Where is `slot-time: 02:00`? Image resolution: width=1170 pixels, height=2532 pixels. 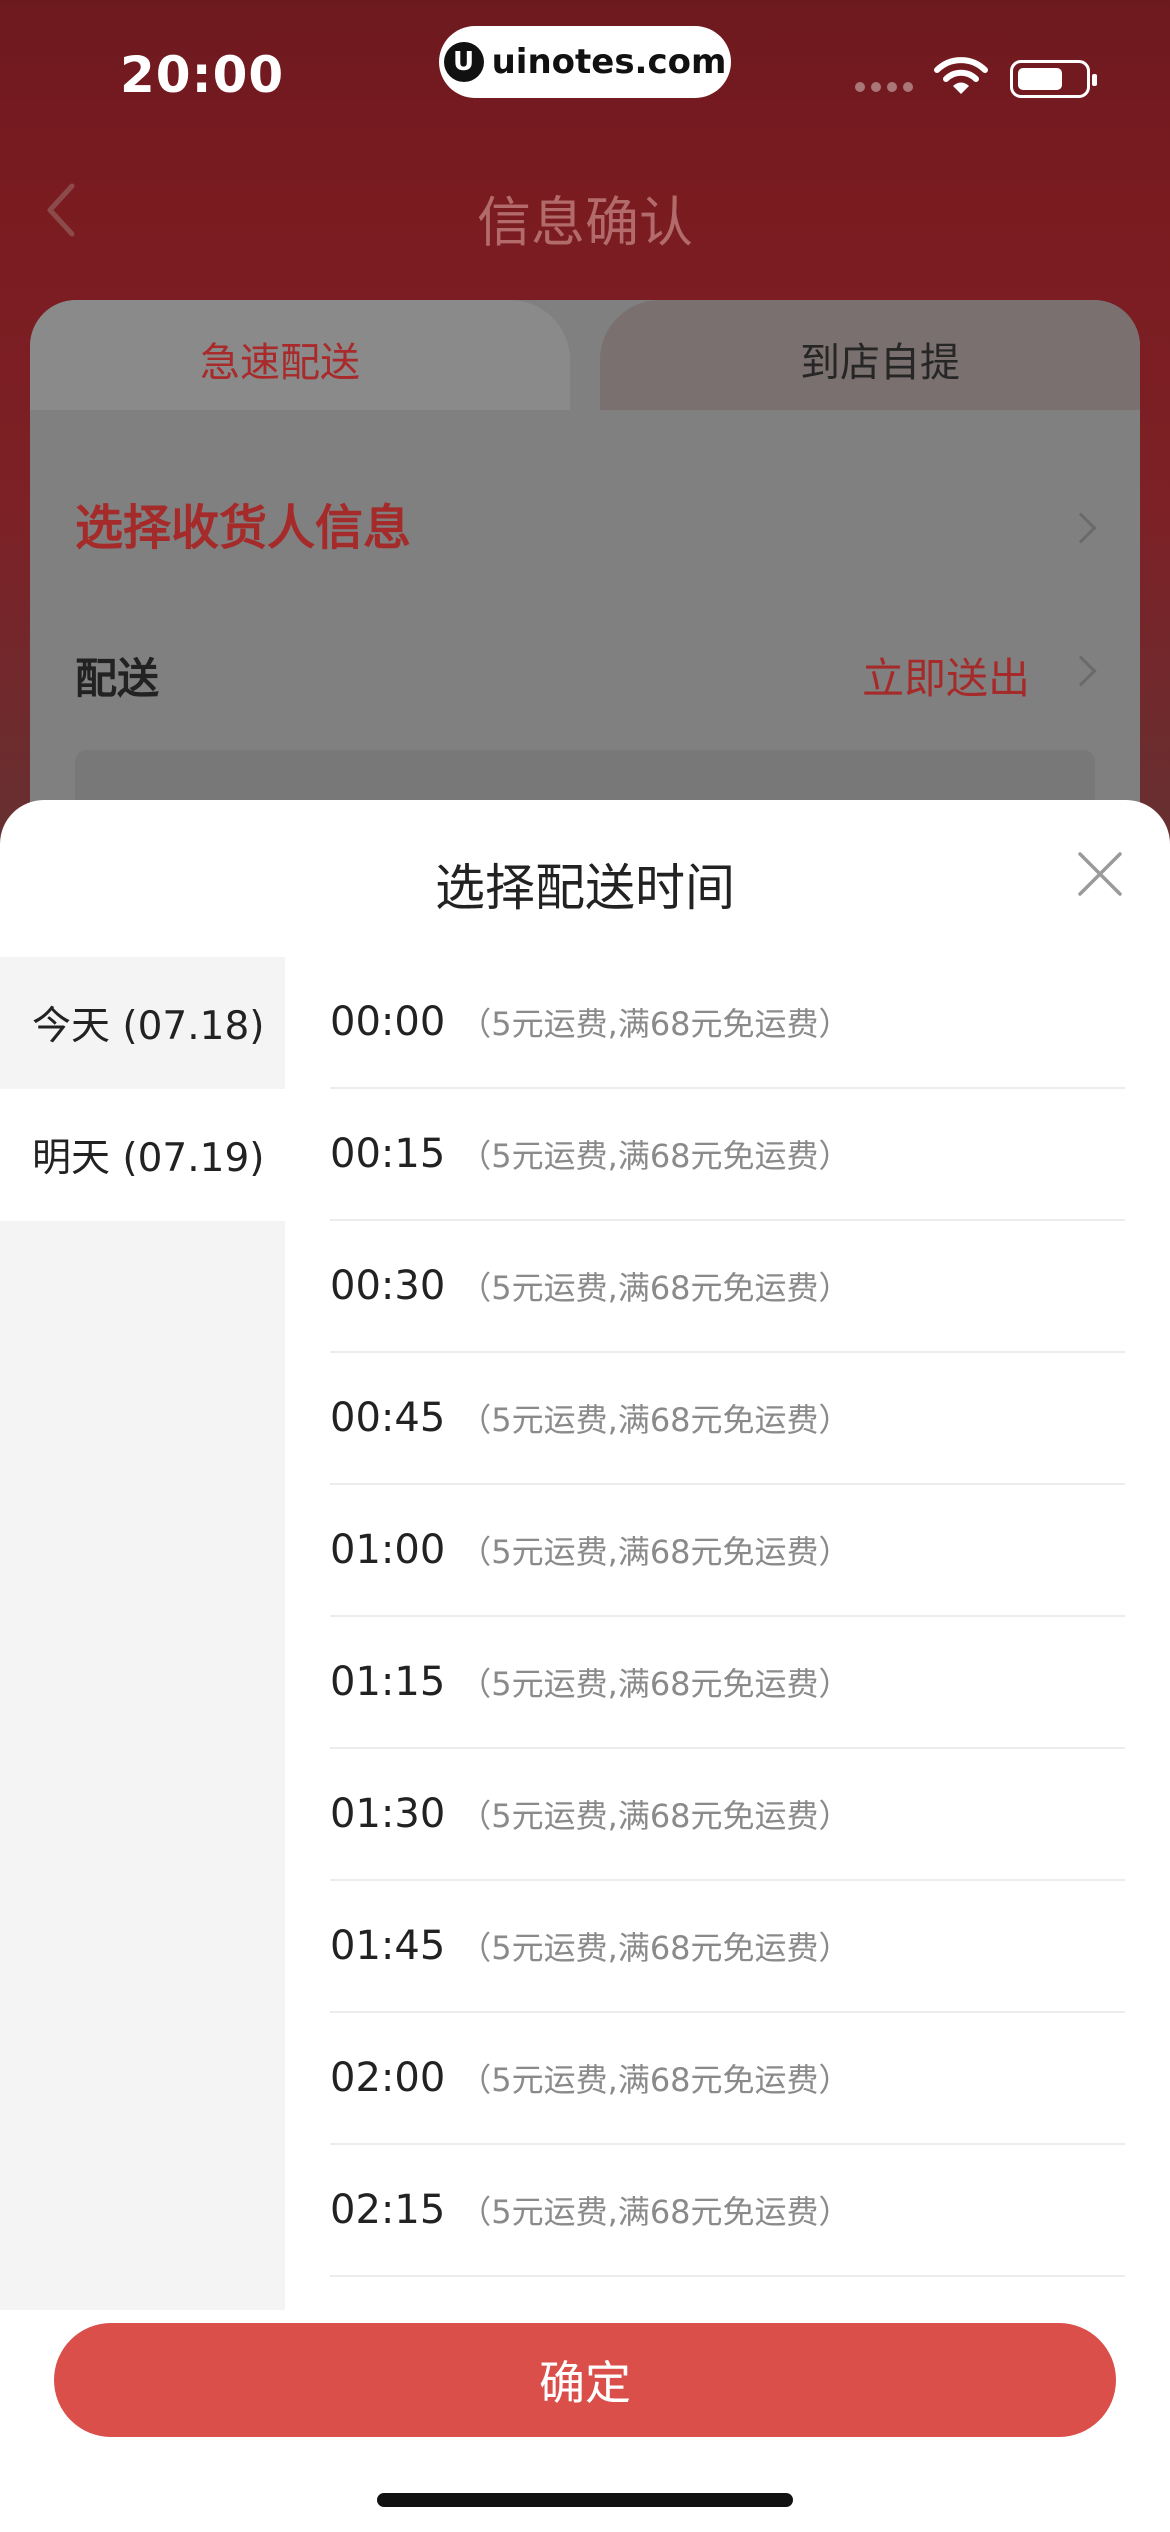
slot-time: 02:00 is located at coordinates (388, 2078).